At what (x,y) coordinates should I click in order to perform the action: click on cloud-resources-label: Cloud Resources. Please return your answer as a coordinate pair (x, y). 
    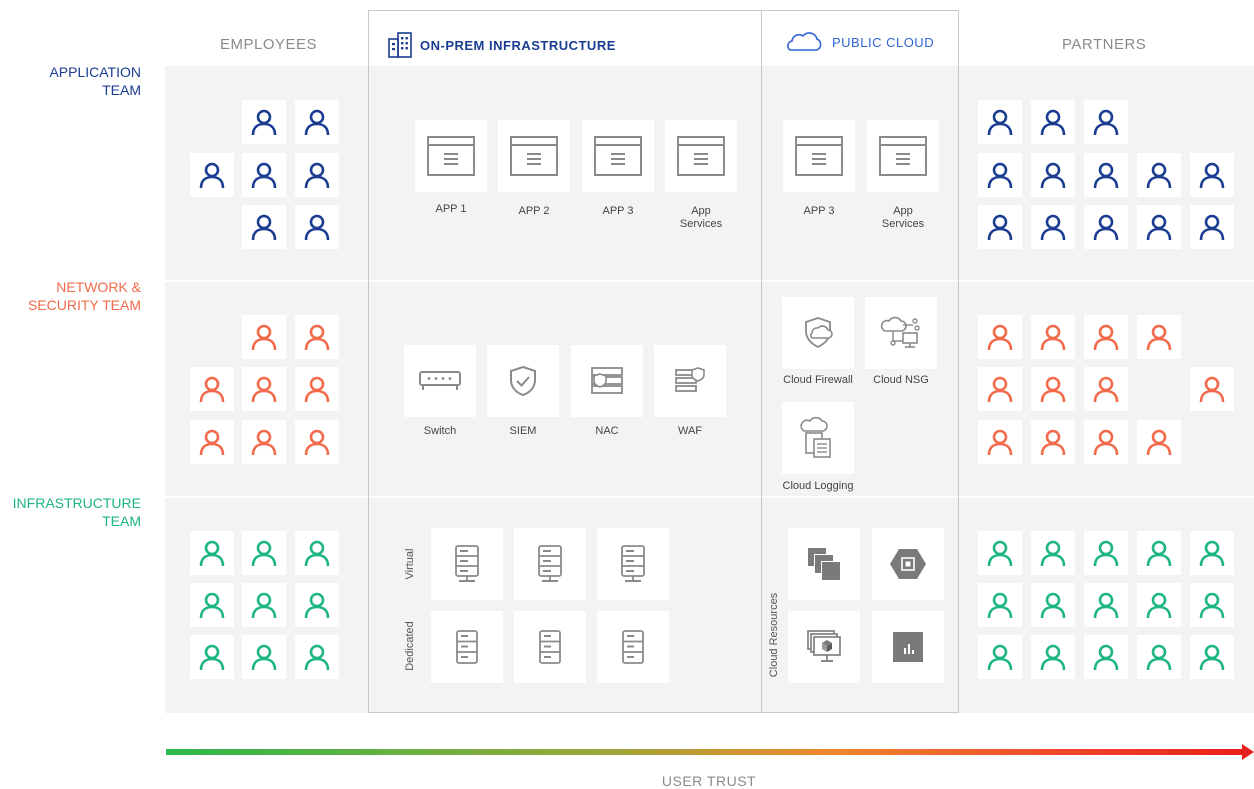
    Looking at the image, I should click on (774, 635).